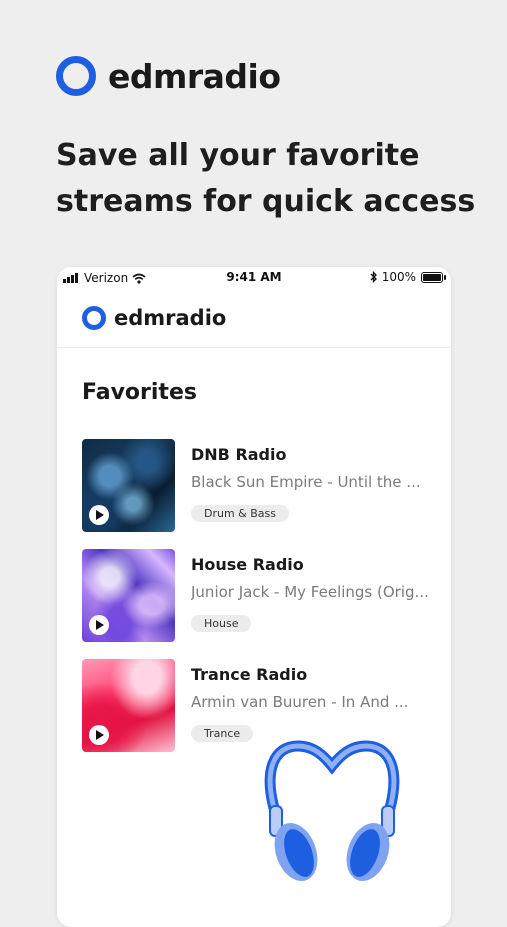 This screenshot has width=507, height=927. Describe the element at coordinates (240, 513) in the screenshot. I see `genre-tag: Drum & Bass` at that location.